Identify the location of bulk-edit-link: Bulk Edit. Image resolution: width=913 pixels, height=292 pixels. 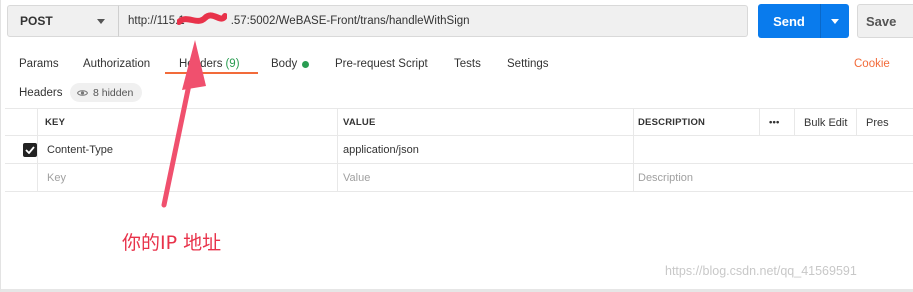
(825, 122).